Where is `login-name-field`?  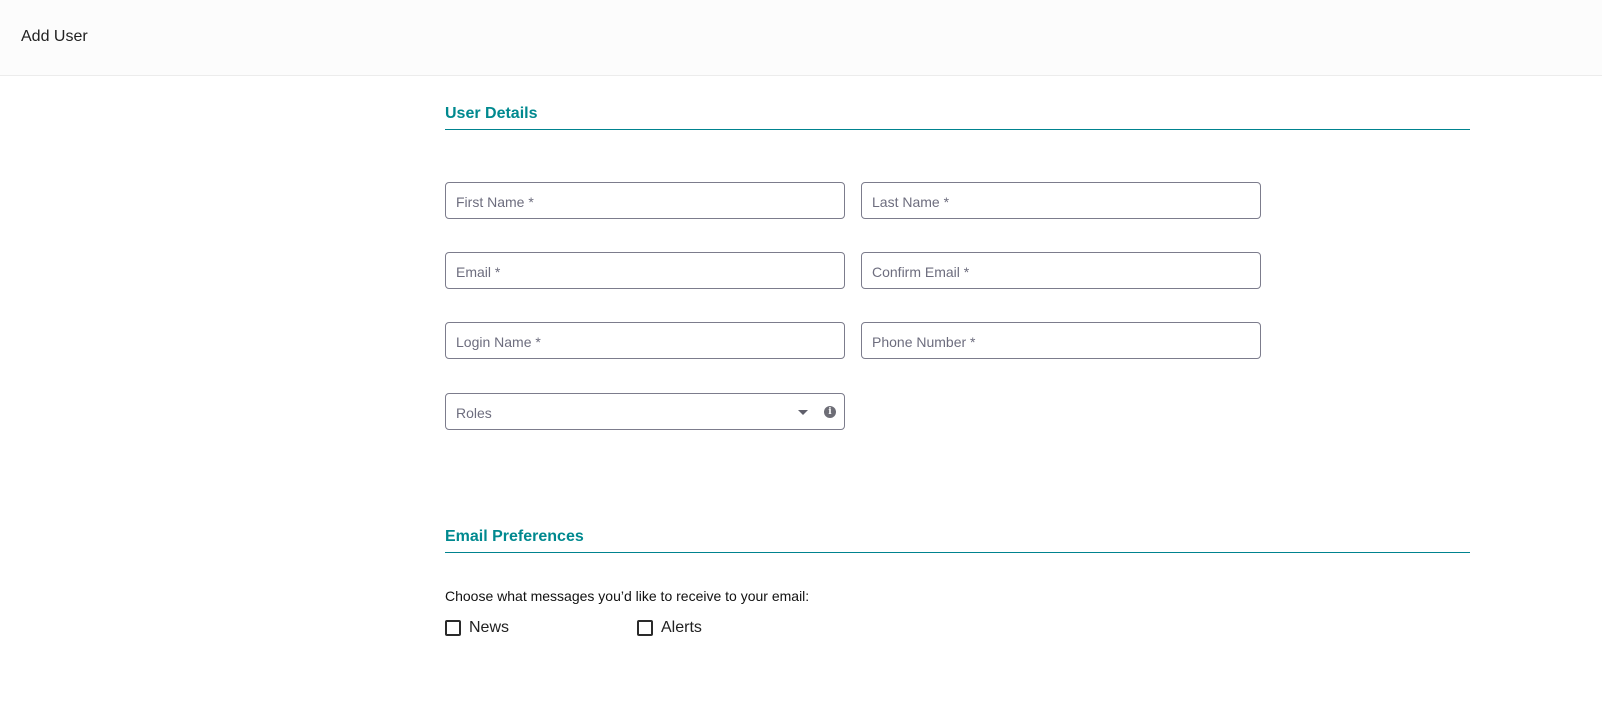
login-name-field is located at coordinates (645, 340).